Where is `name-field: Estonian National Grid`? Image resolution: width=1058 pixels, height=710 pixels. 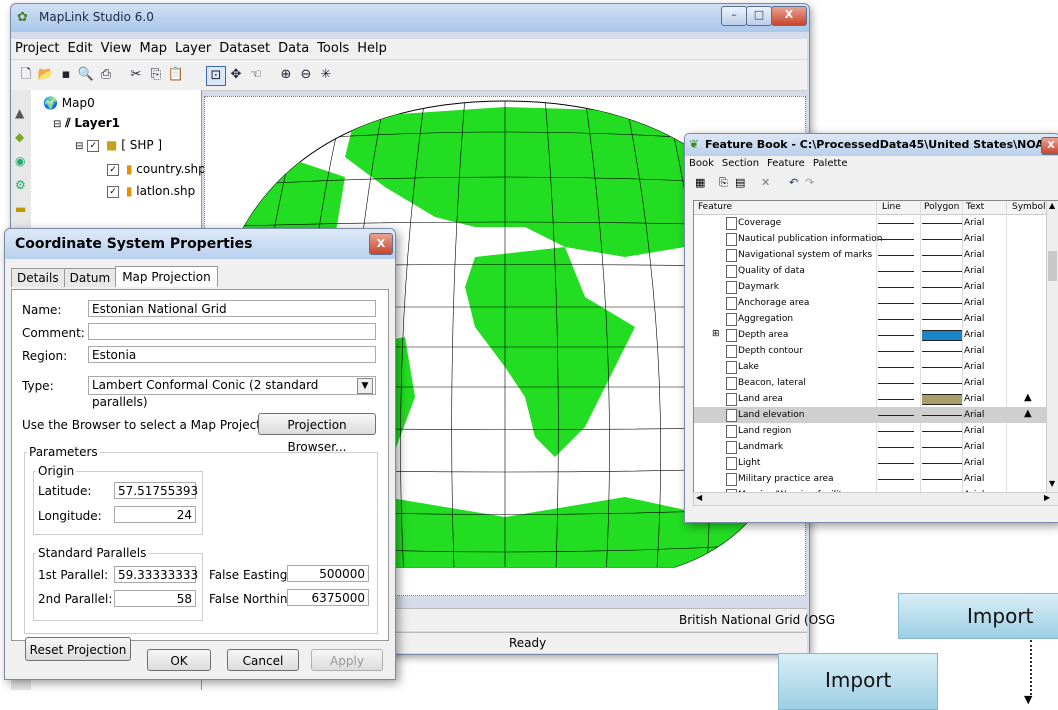 name-field: Estonian National Grid is located at coordinates (232, 308).